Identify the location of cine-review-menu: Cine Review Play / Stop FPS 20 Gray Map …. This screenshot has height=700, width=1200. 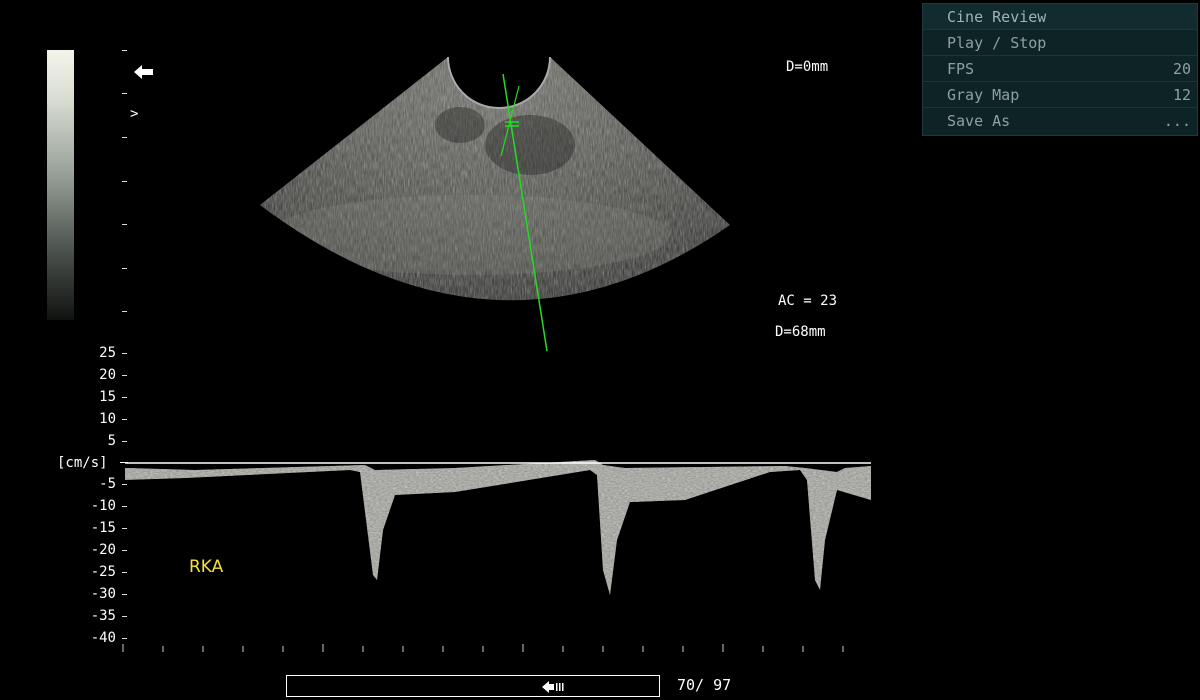
(1060, 69).